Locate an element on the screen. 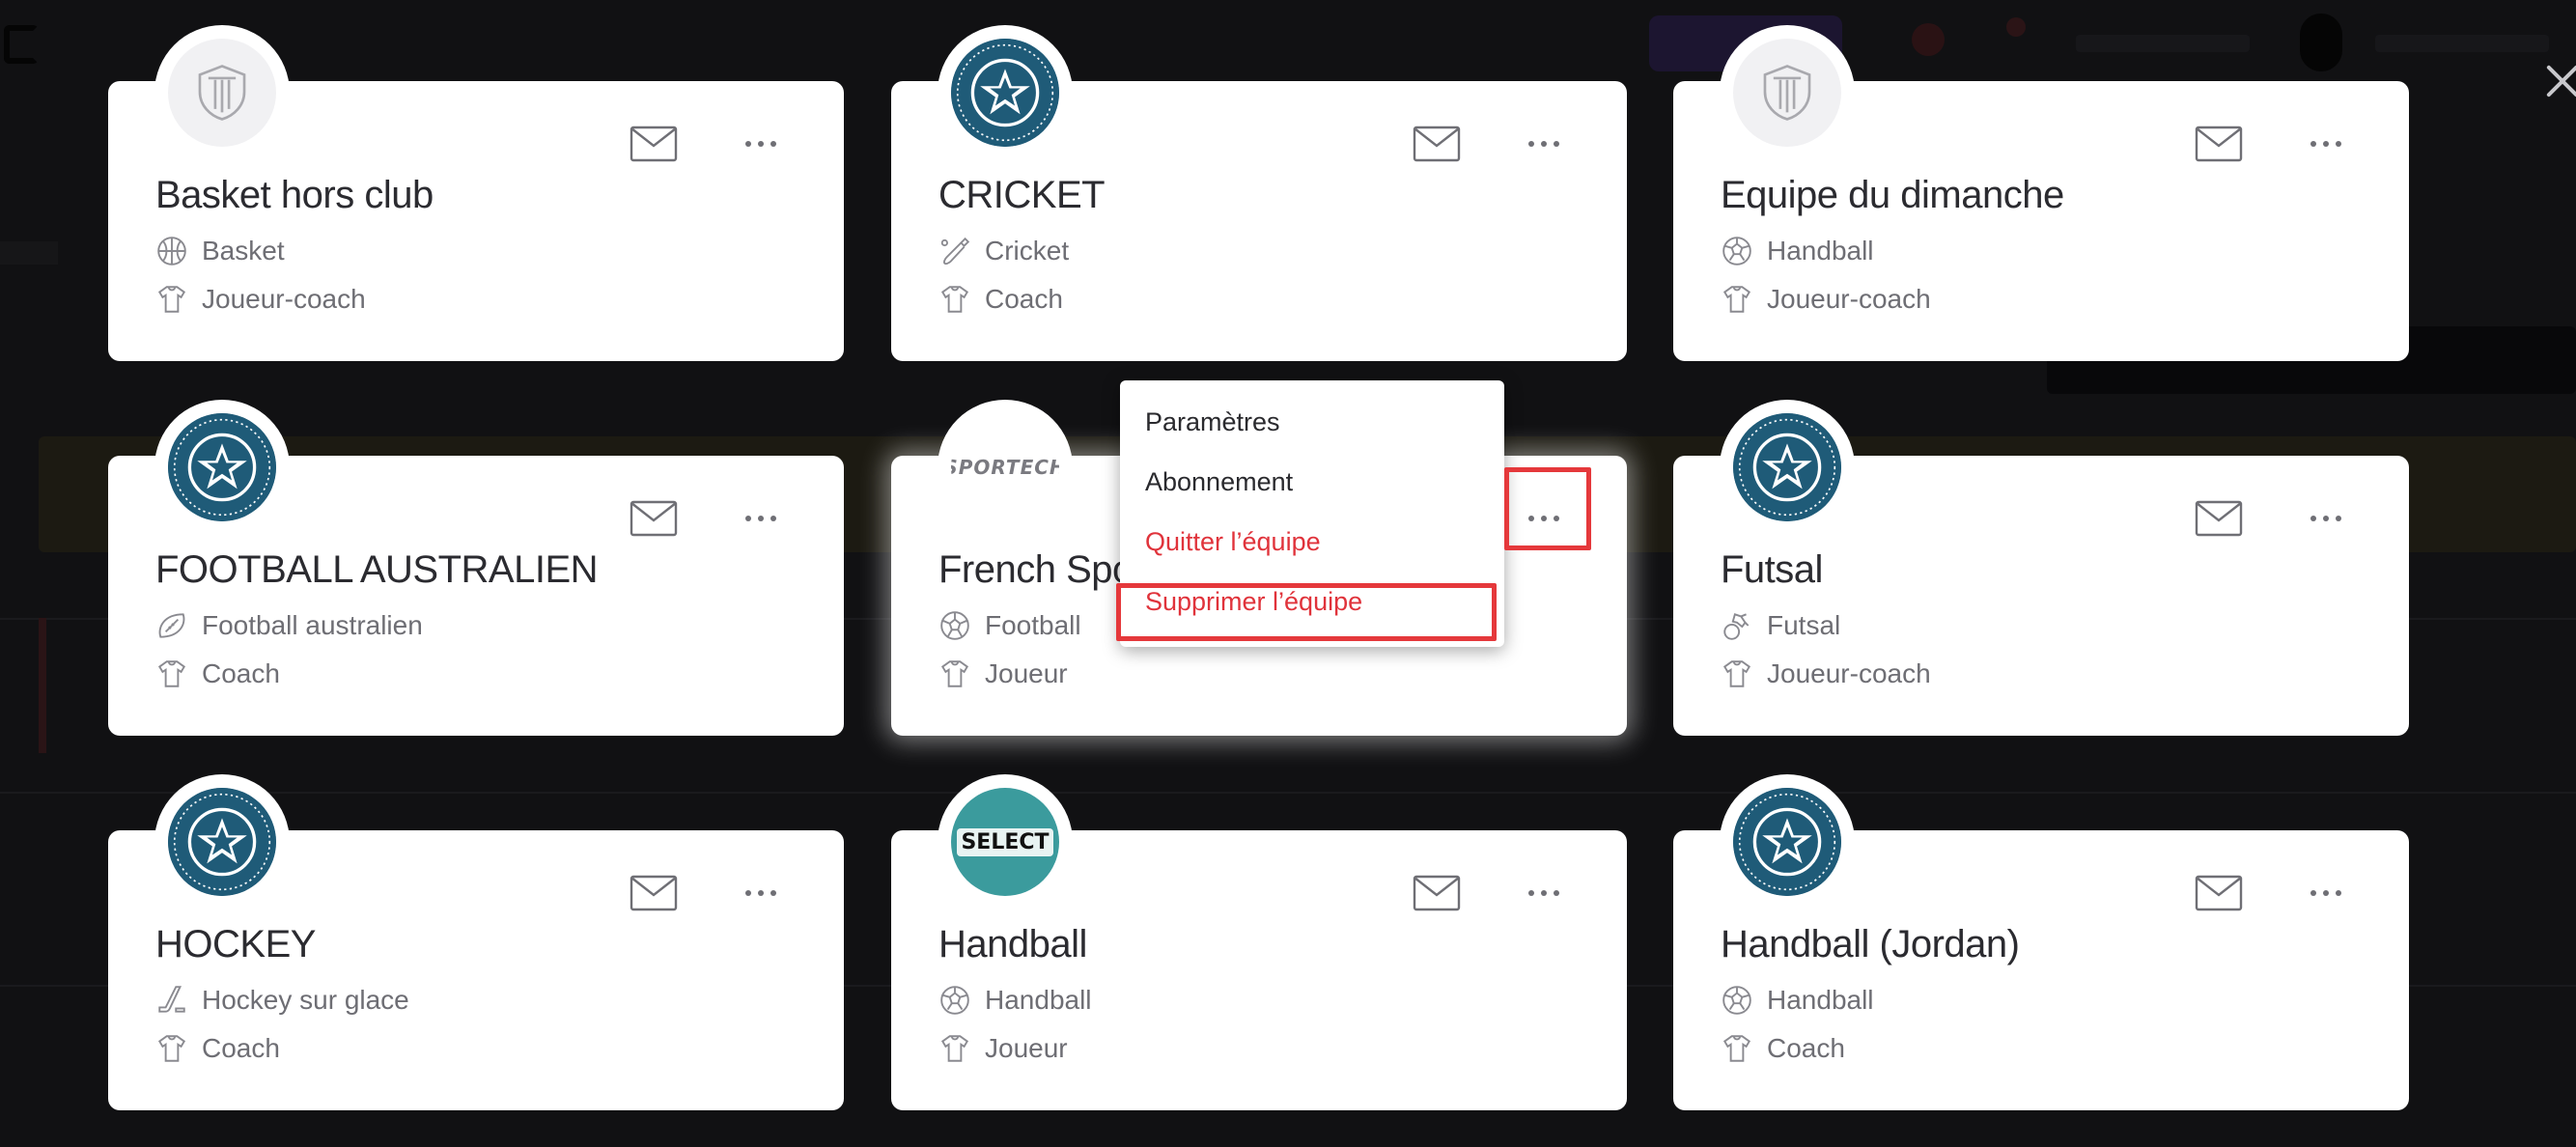 The height and width of the screenshot is (1147, 2576). team-sport: Futsal is located at coordinates (1781, 625).